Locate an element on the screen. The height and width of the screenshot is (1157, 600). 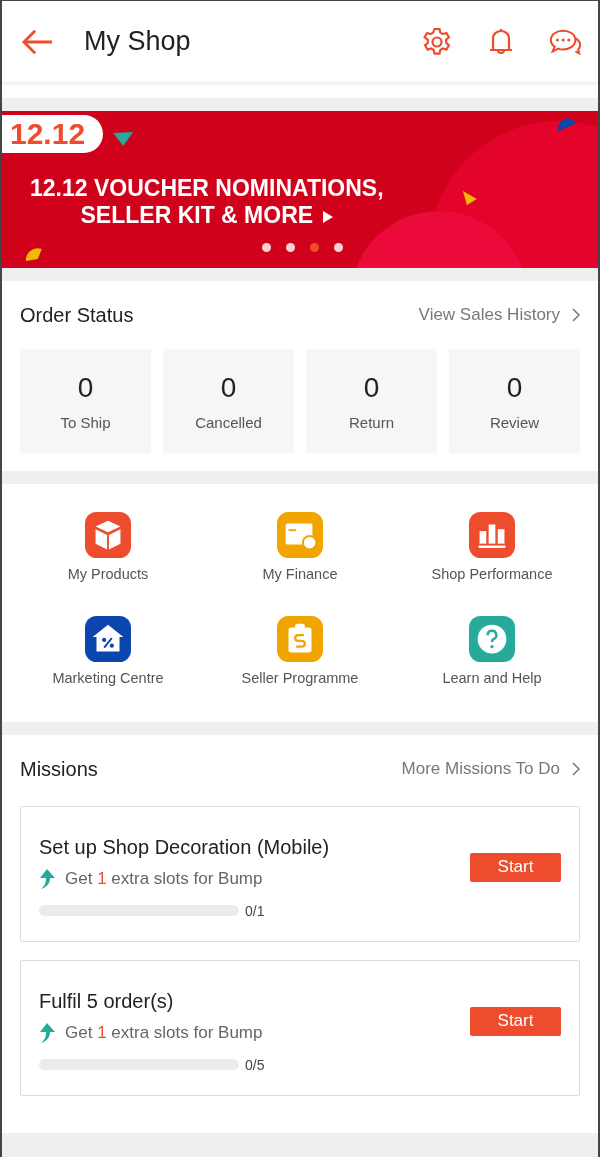
shortcut-item: My Finance is located at coordinates (300, 558).